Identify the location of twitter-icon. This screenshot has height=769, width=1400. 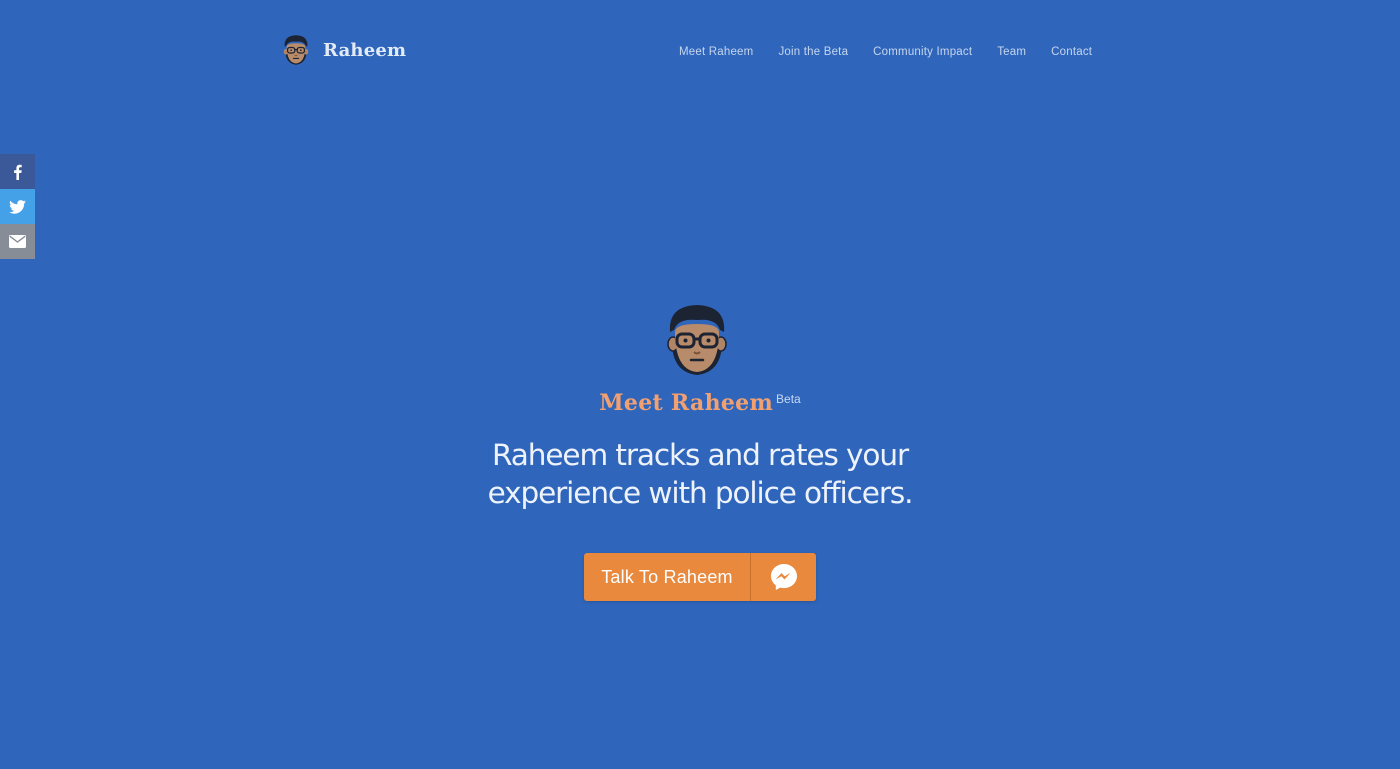
(17, 206).